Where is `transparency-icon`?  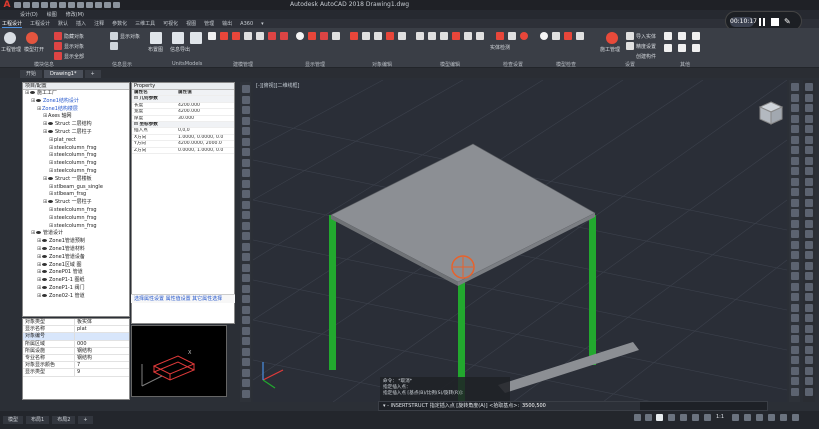 transparency-icon is located at coordinates (707, 417).